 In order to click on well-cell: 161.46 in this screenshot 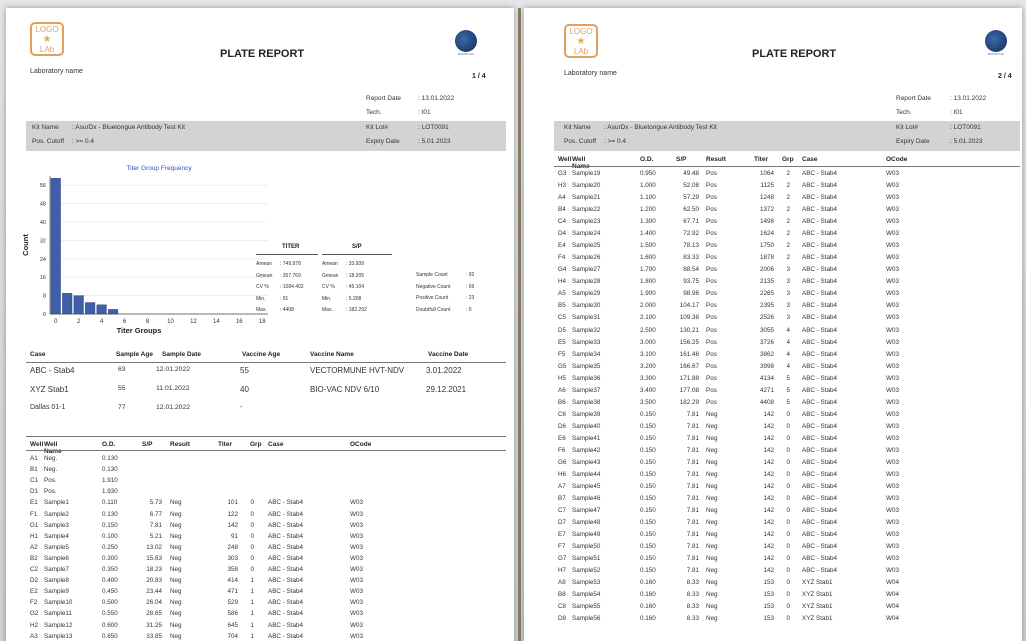, I will do `click(689, 354)`.